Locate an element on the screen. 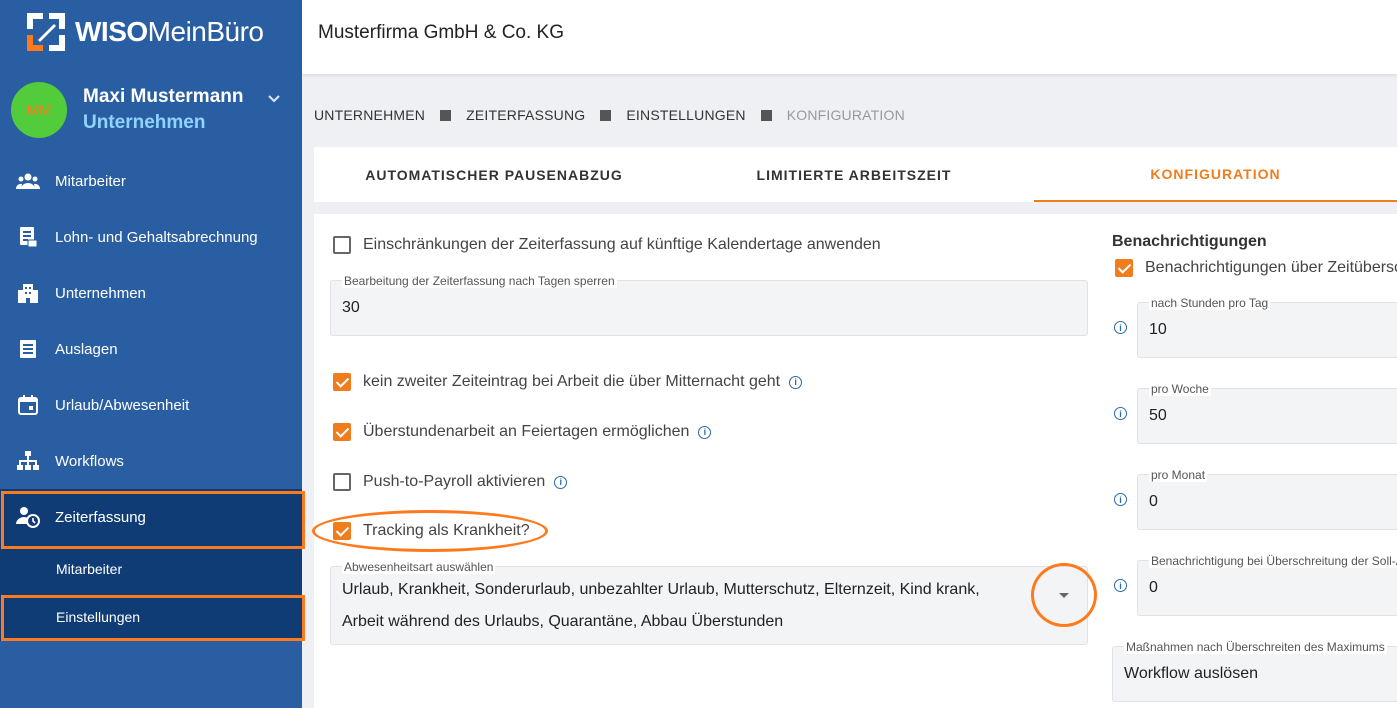 The height and width of the screenshot is (708, 1397). topbar: Musterfirma GmbH & Co. KG is located at coordinates (849, 37).